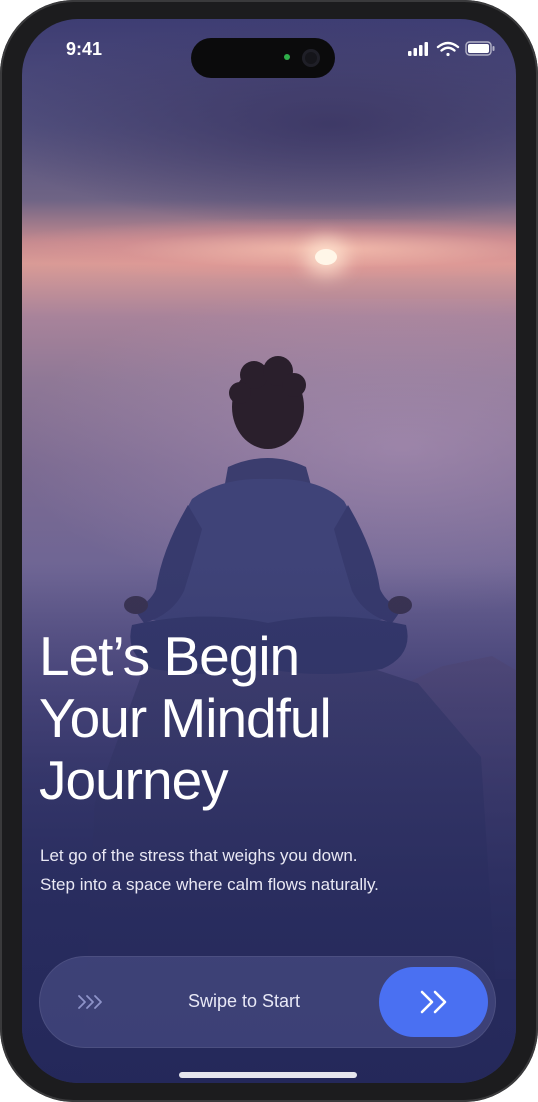  I want to click on headline-line: Your Mindful, so click(185, 718).